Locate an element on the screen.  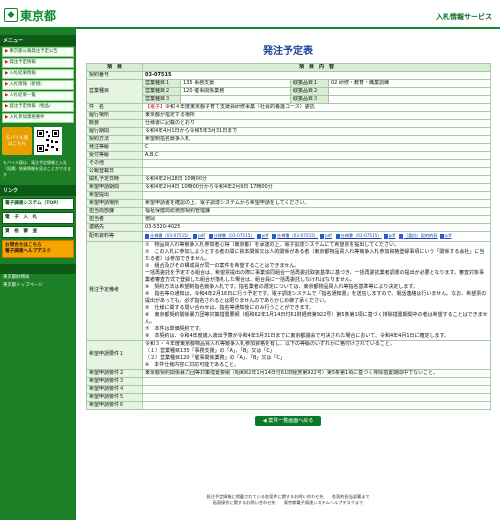
row-label: 希望申請要件６ is located at coordinates (114, 405).